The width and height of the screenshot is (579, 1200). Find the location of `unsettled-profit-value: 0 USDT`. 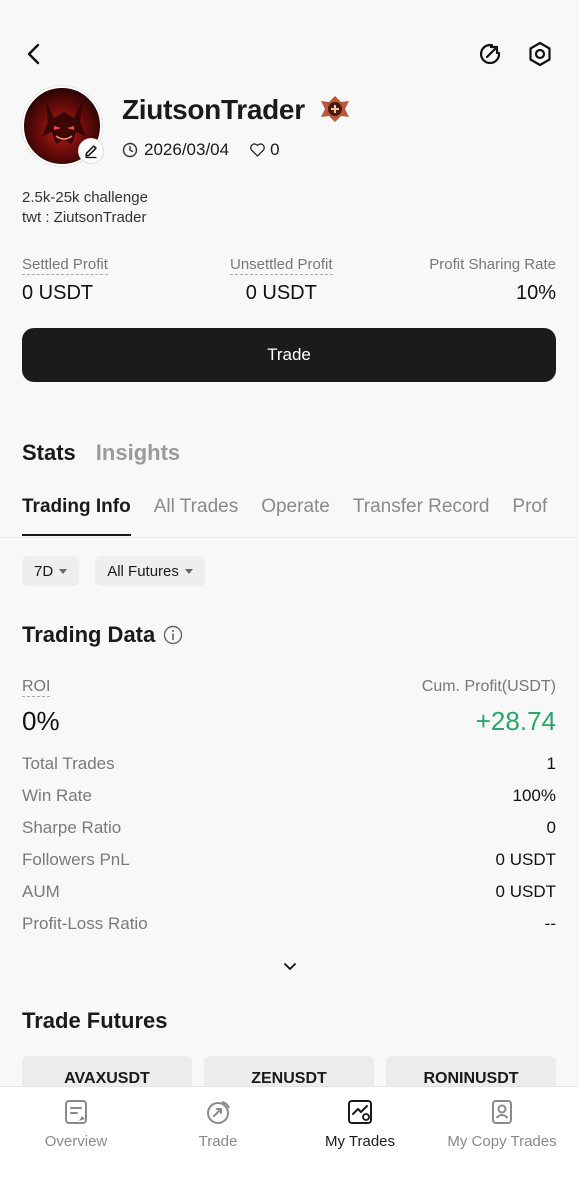

unsettled-profit-value: 0 USDT is located at coordinates (281, 293).